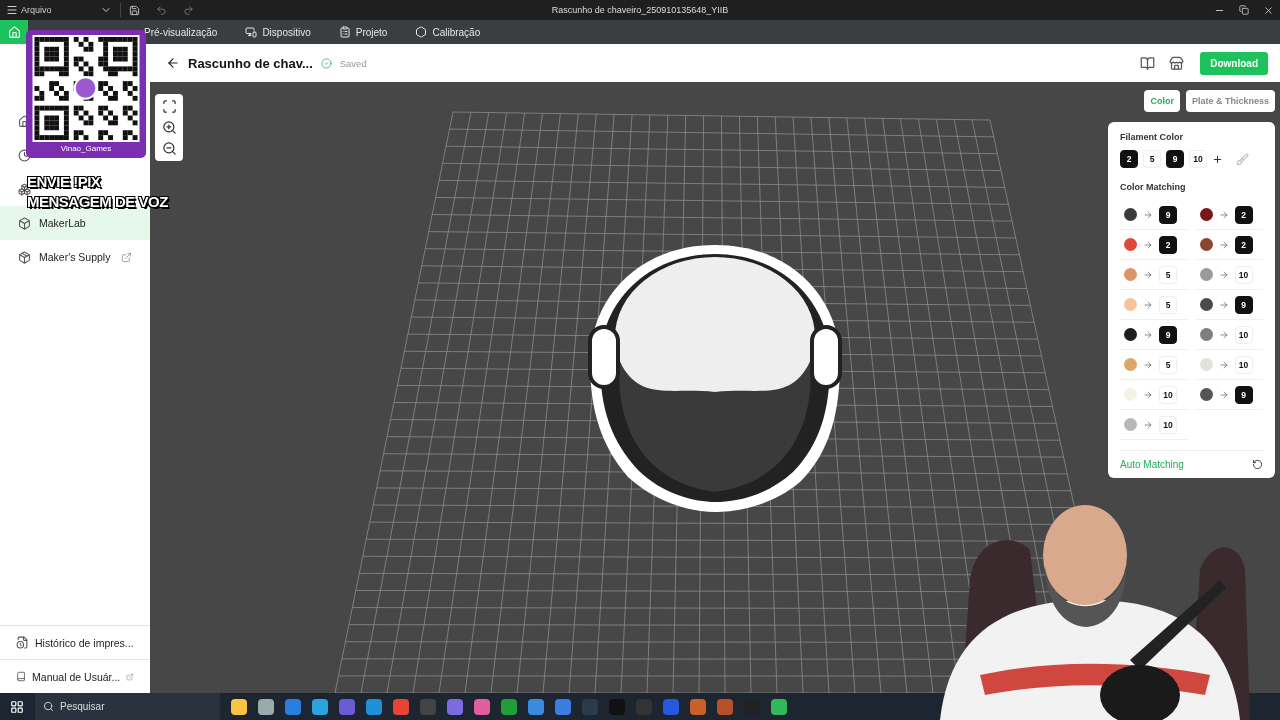 The width and height of the screenshot is (1280, 720). Describe the element at coordinates (421, 32) in the screenshot. I see `hexagon-icon` at that location.